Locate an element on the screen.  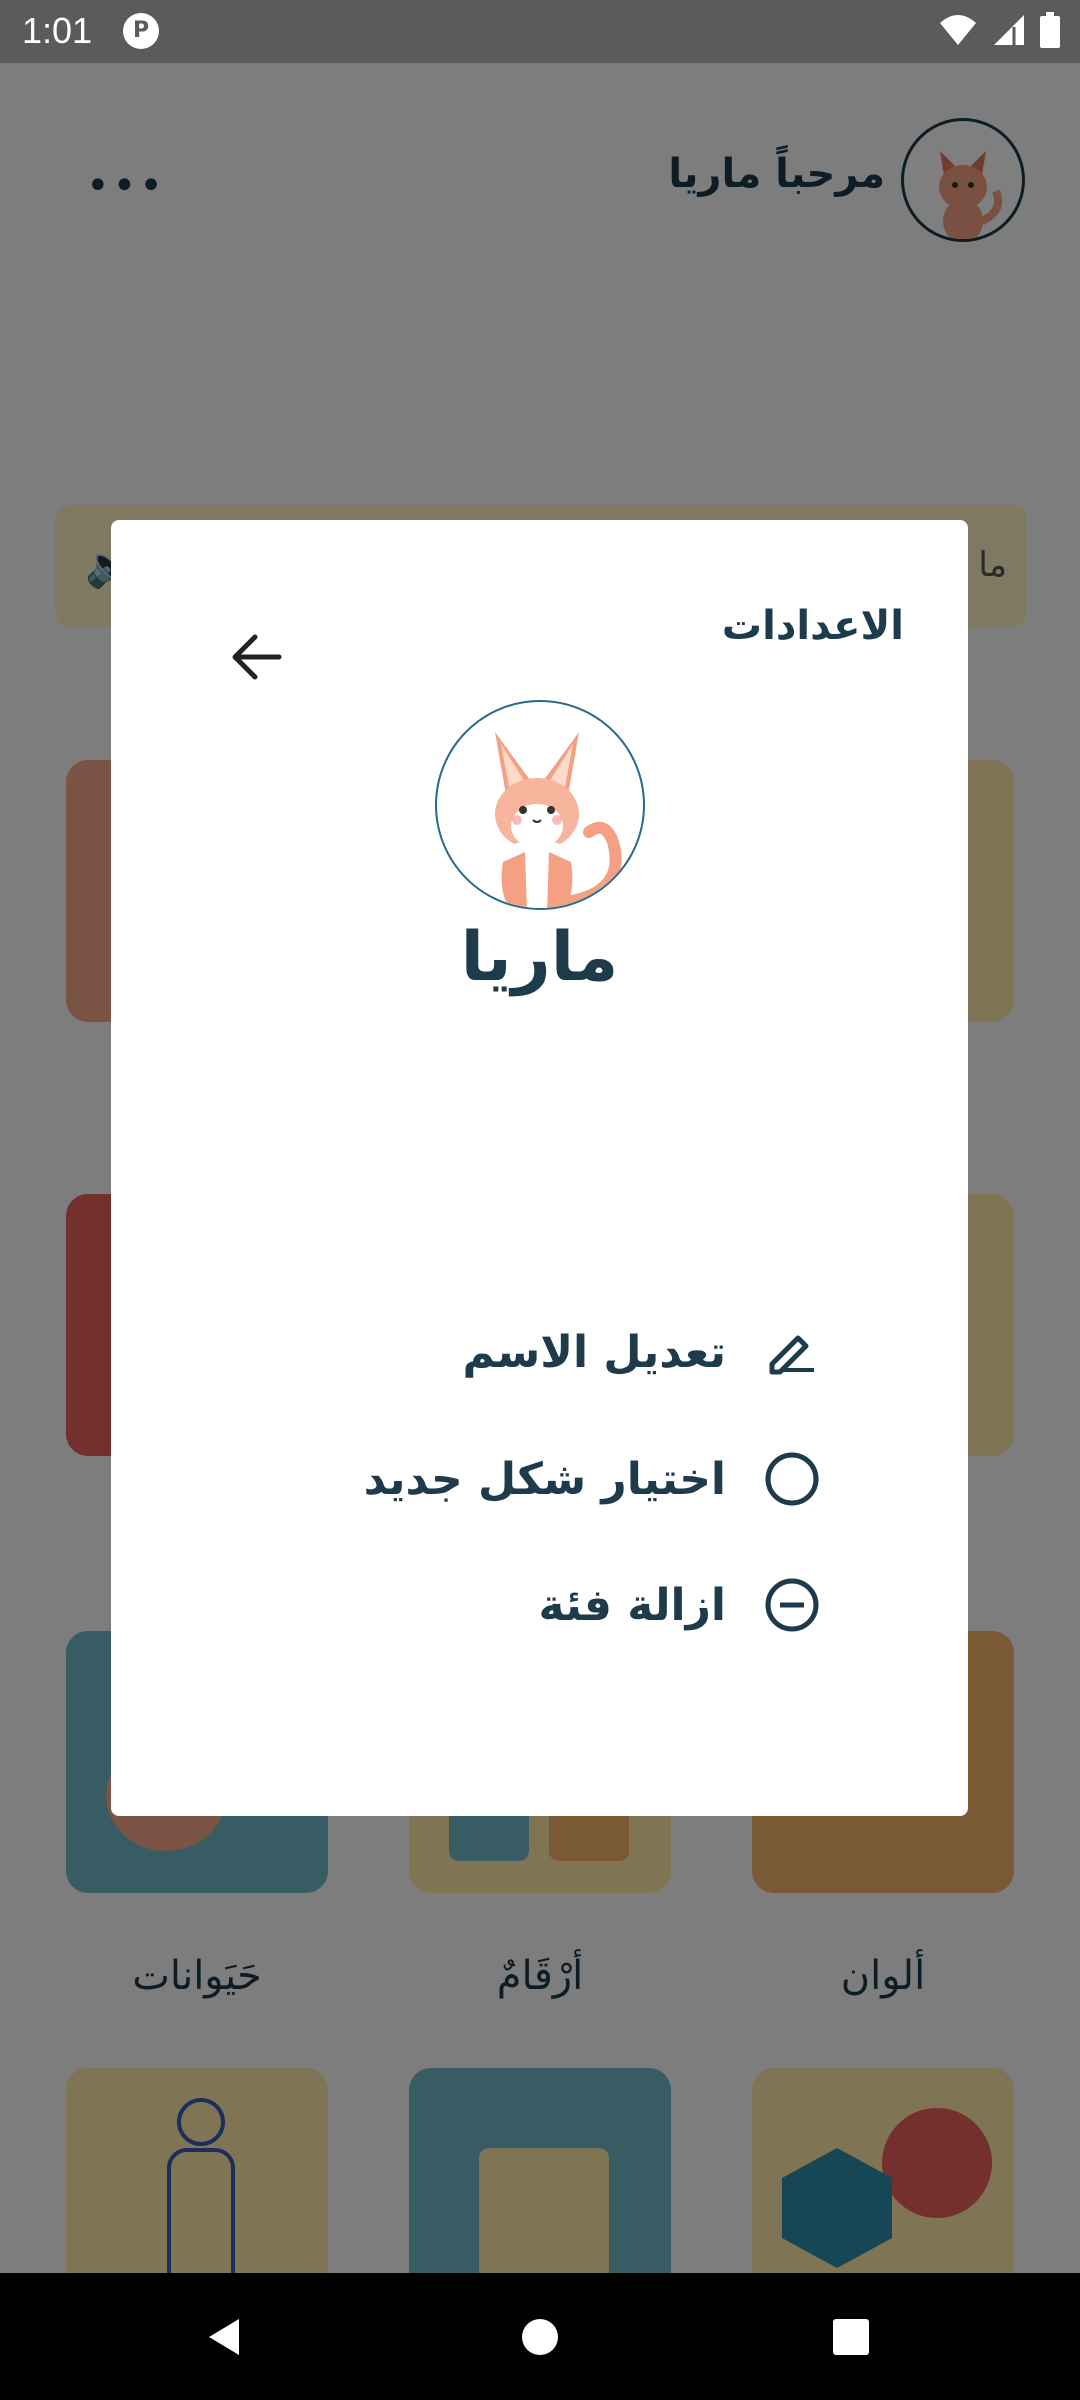
cat-avatar-icon is located at coordinates (558, 820).